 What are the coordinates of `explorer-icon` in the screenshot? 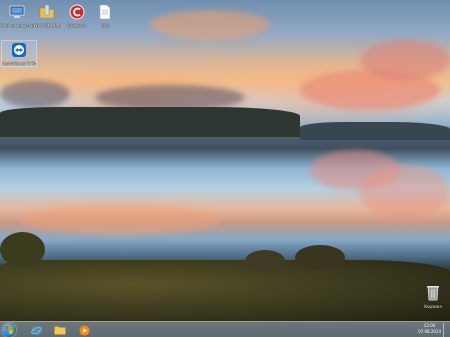 It's located at (60, 330).